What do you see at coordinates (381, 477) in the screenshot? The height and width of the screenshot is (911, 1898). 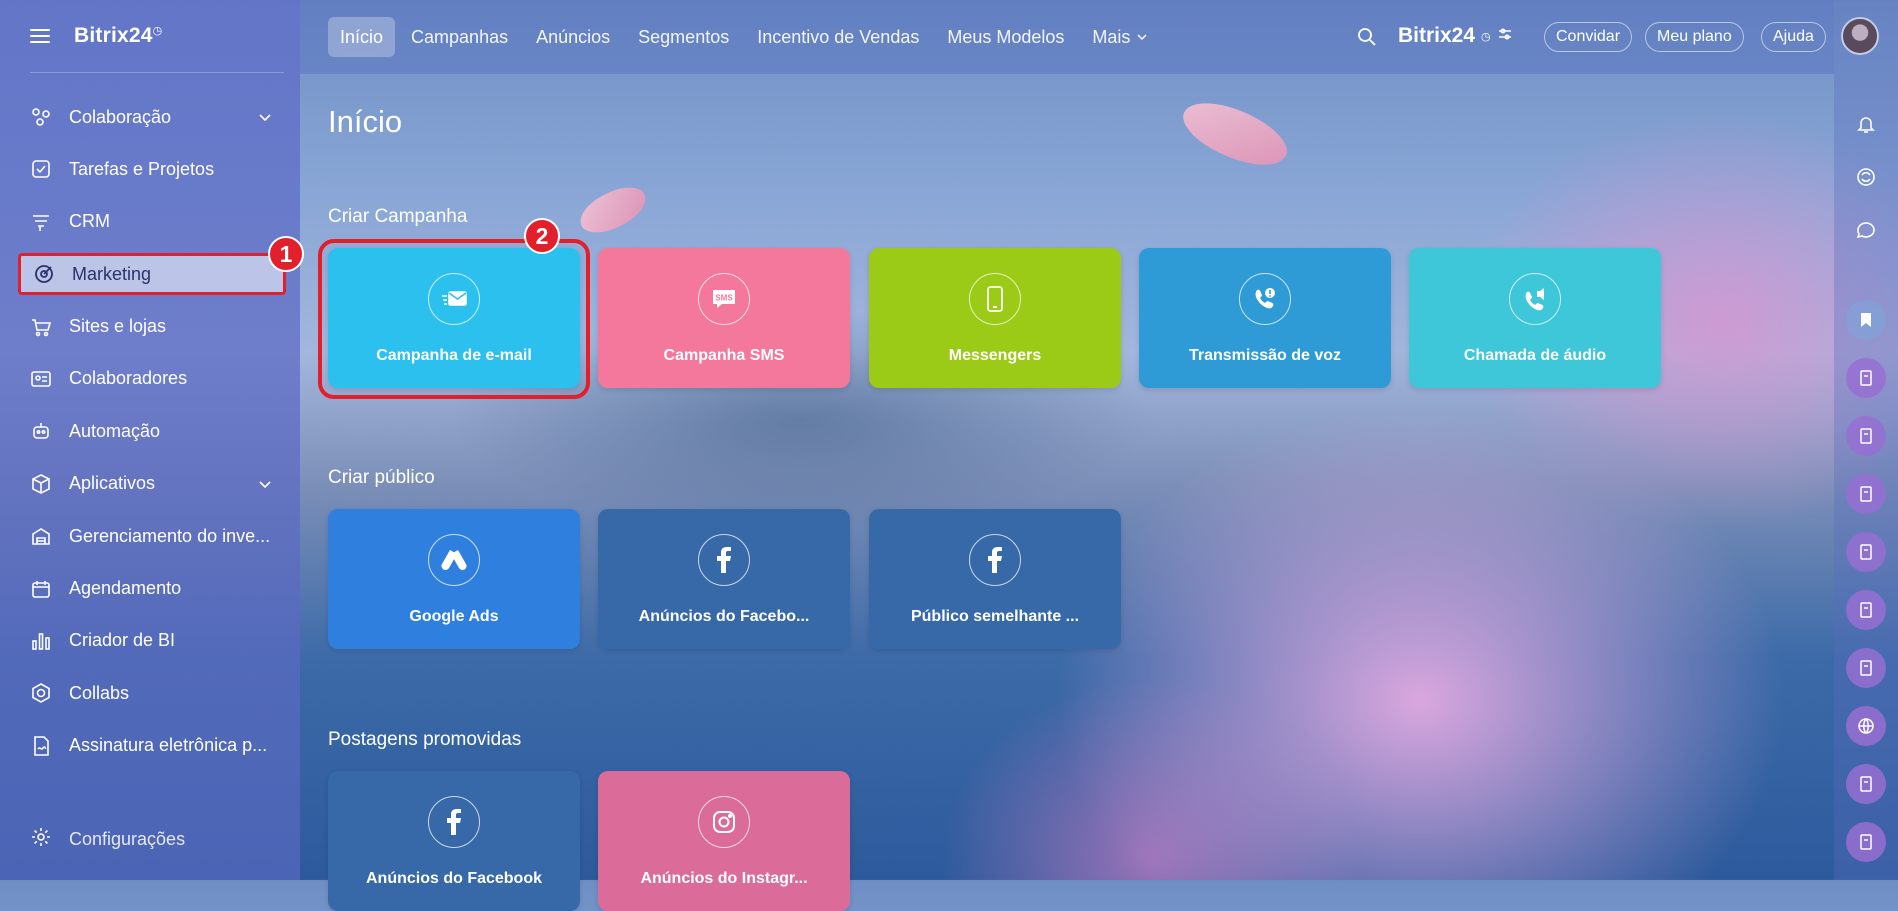 I see `section-title-criar-publico: Criar público` at bounding box center [381, 477].